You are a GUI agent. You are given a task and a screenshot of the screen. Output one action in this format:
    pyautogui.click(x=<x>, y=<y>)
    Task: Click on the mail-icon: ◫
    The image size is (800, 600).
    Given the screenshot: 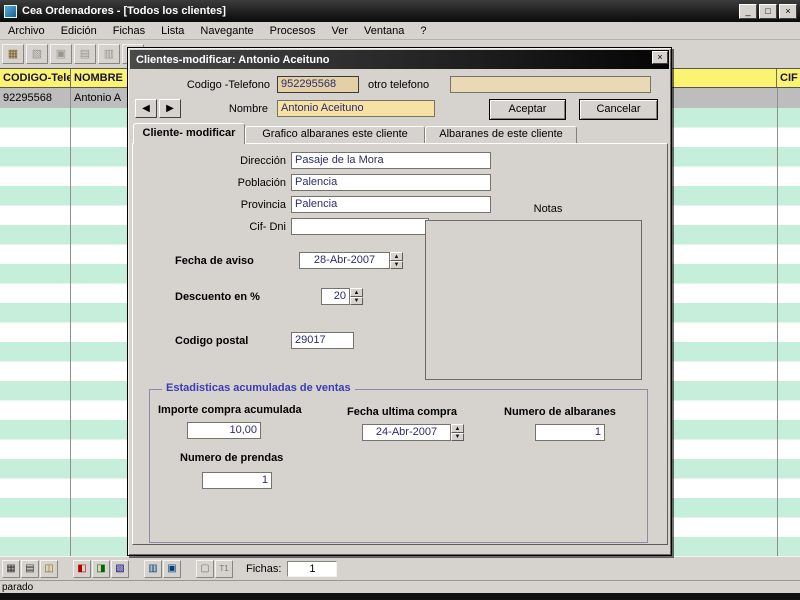 What is the action you would take?
    pyautogui.click(x=49, y=568)
    